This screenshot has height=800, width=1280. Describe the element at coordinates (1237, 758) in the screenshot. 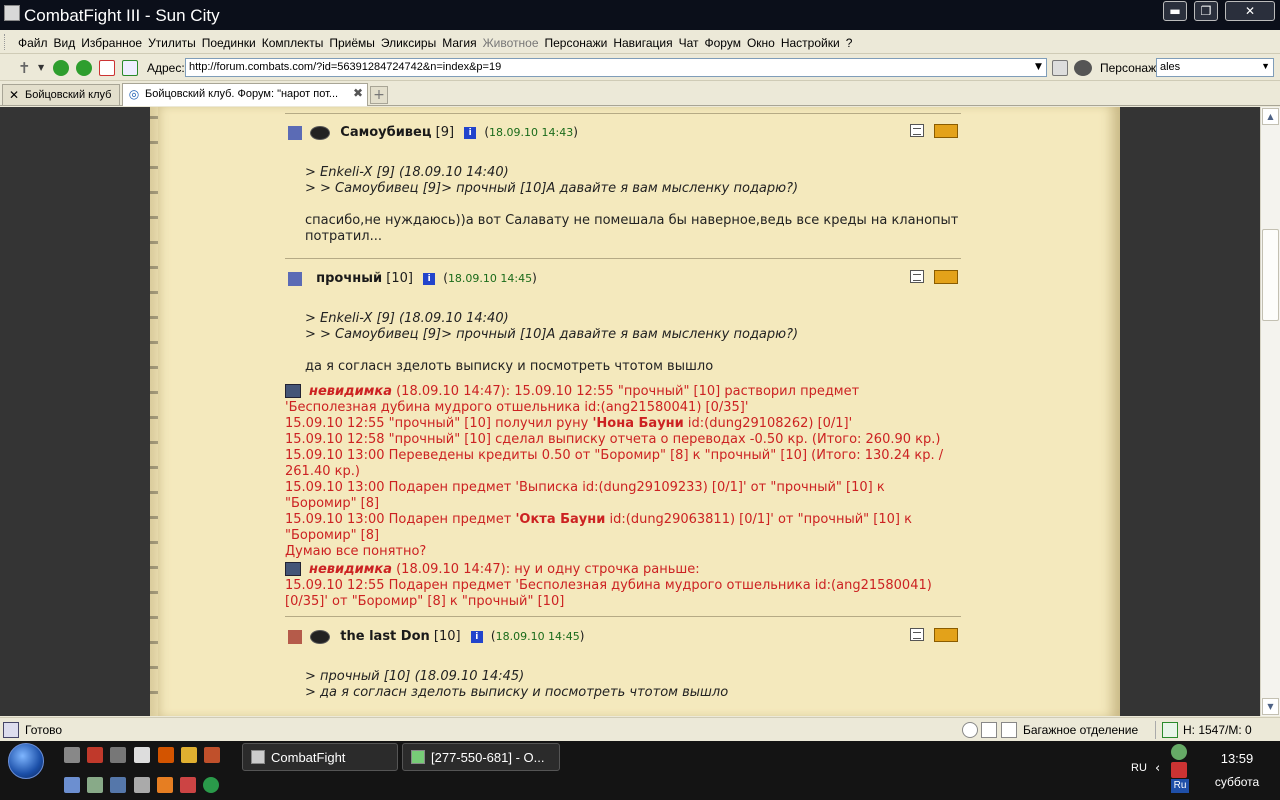

I see `clock-time: 13:59` at that location.